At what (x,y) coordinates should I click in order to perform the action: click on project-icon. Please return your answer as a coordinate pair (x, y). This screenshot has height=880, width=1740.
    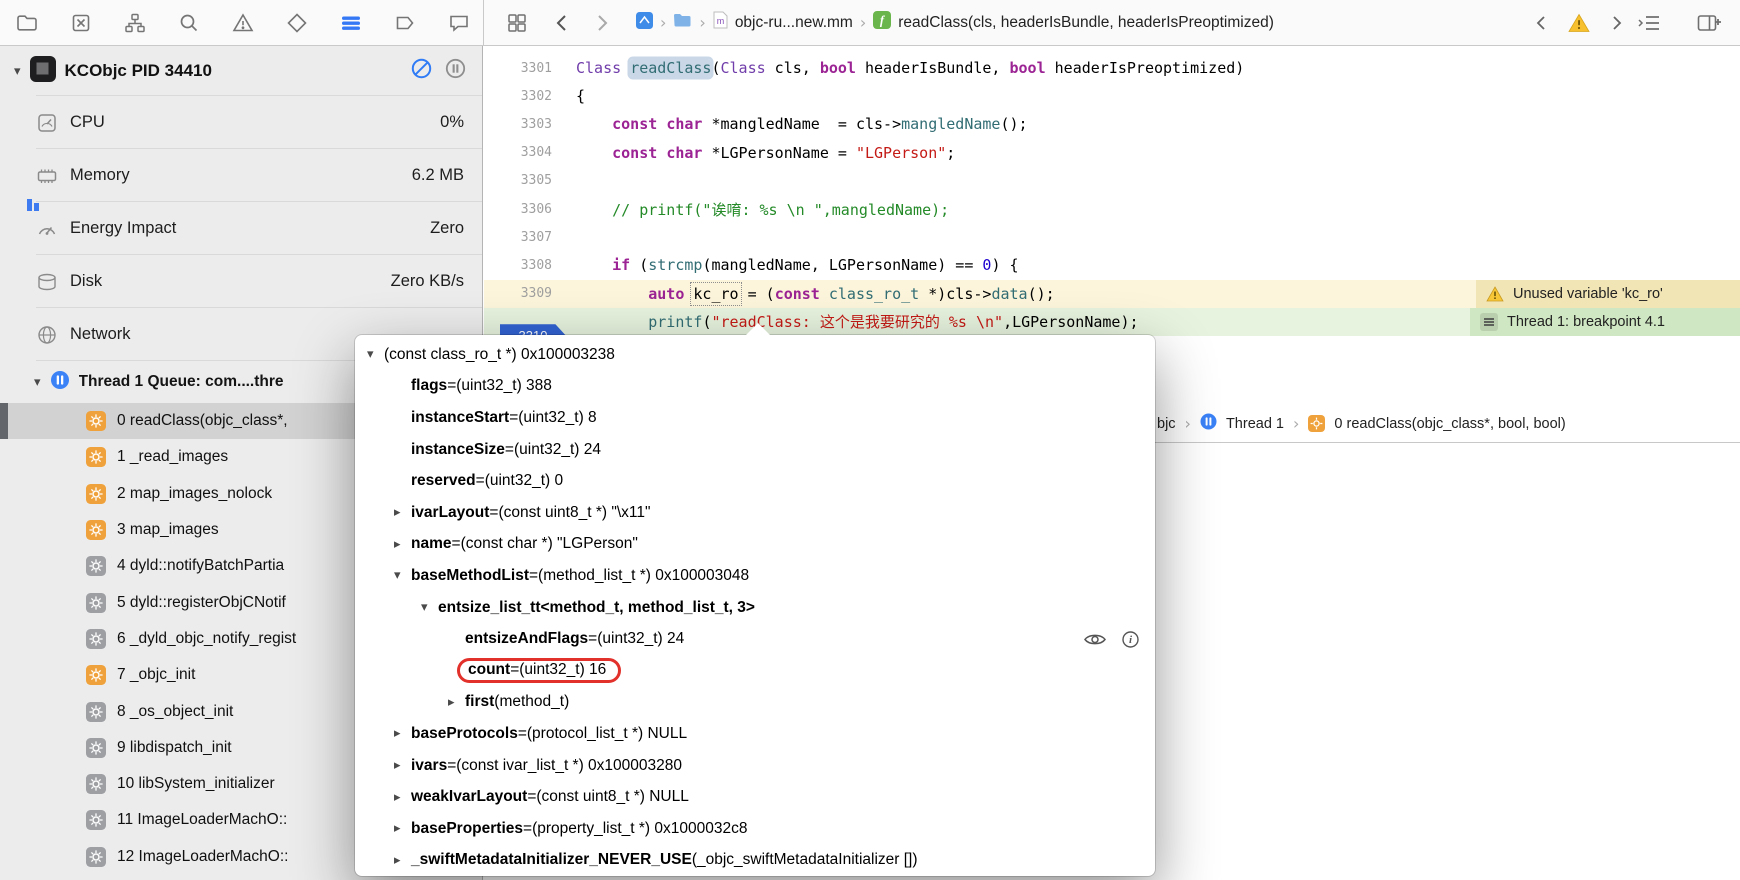
    Looking at the image, I should click on (644, 22).